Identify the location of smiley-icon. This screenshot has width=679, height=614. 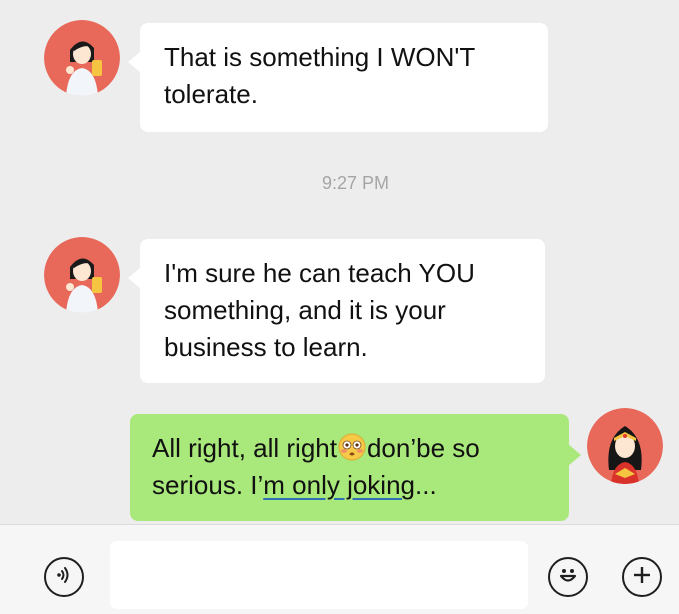
(568, 577).